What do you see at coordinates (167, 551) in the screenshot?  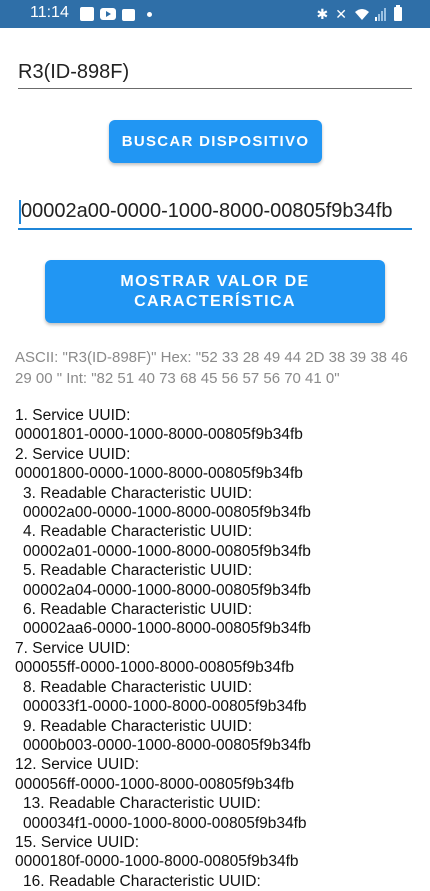 I see `characteristic-uuid: 00002a01-0000-1000-8000-00805f9b34fb` at bounding box center [167, 551].